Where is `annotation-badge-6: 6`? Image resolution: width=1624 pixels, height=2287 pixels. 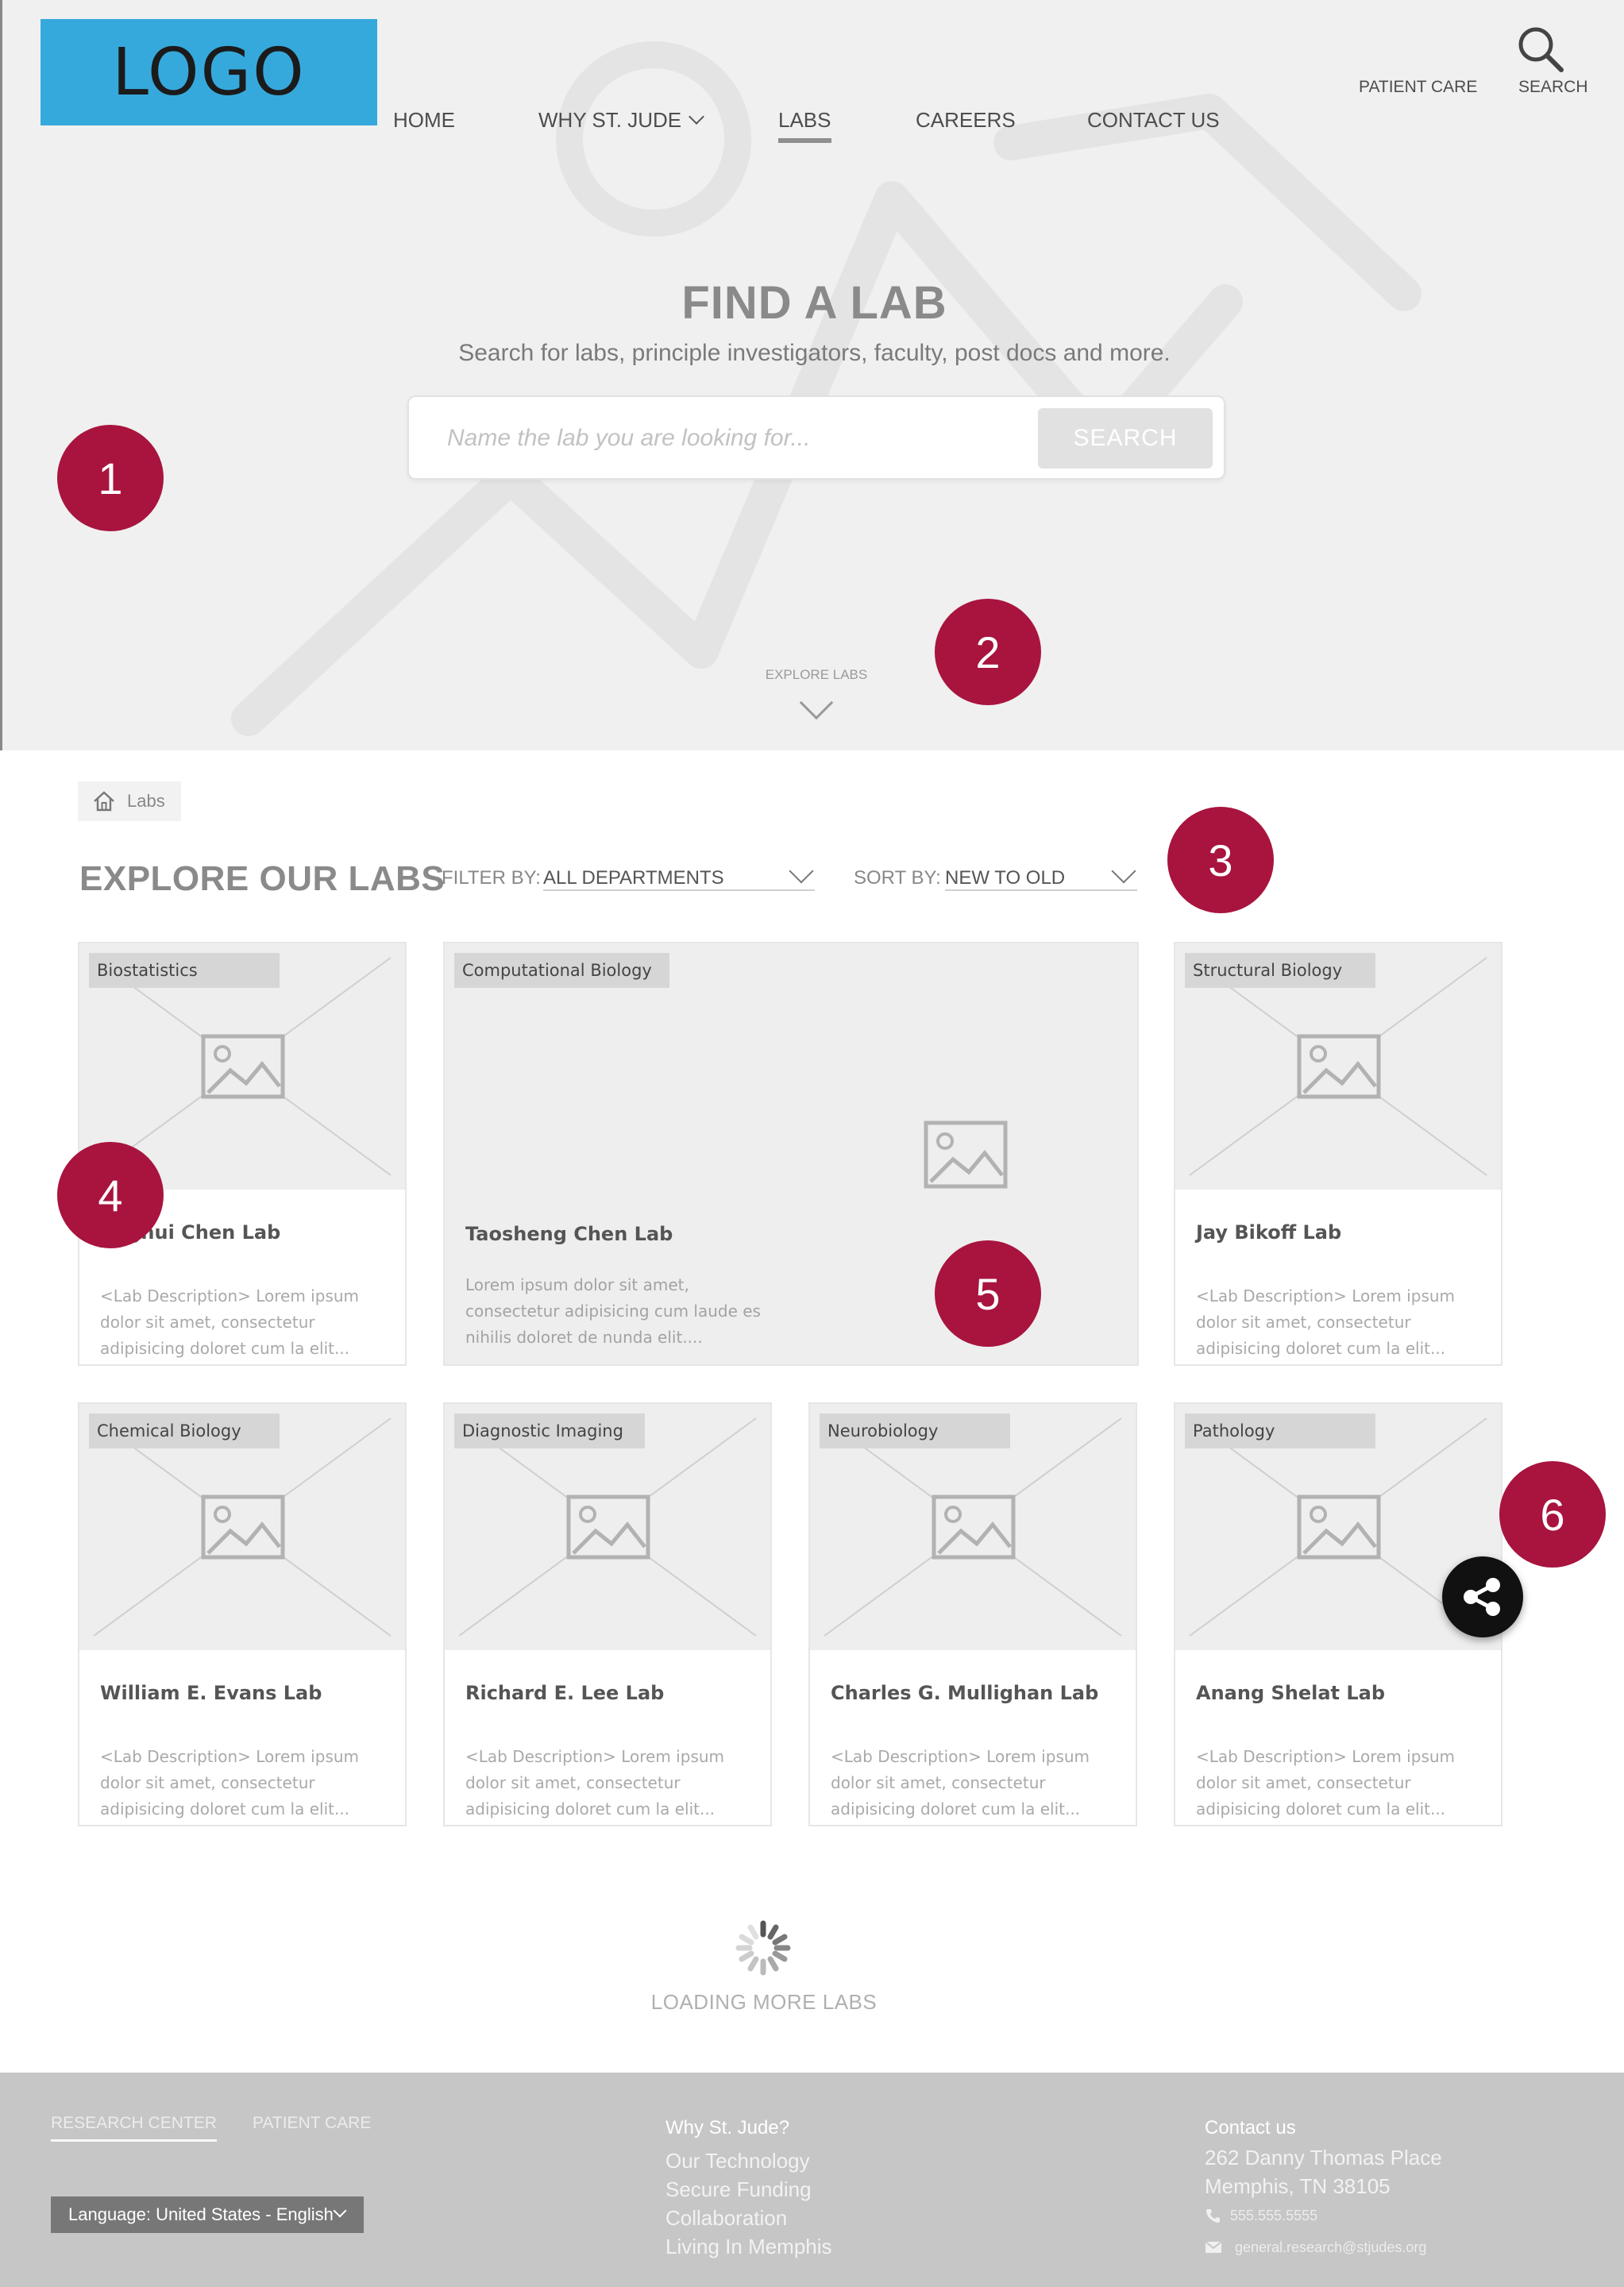 annotation-badge-6: 6 is located at coordinates (1552, 1514).